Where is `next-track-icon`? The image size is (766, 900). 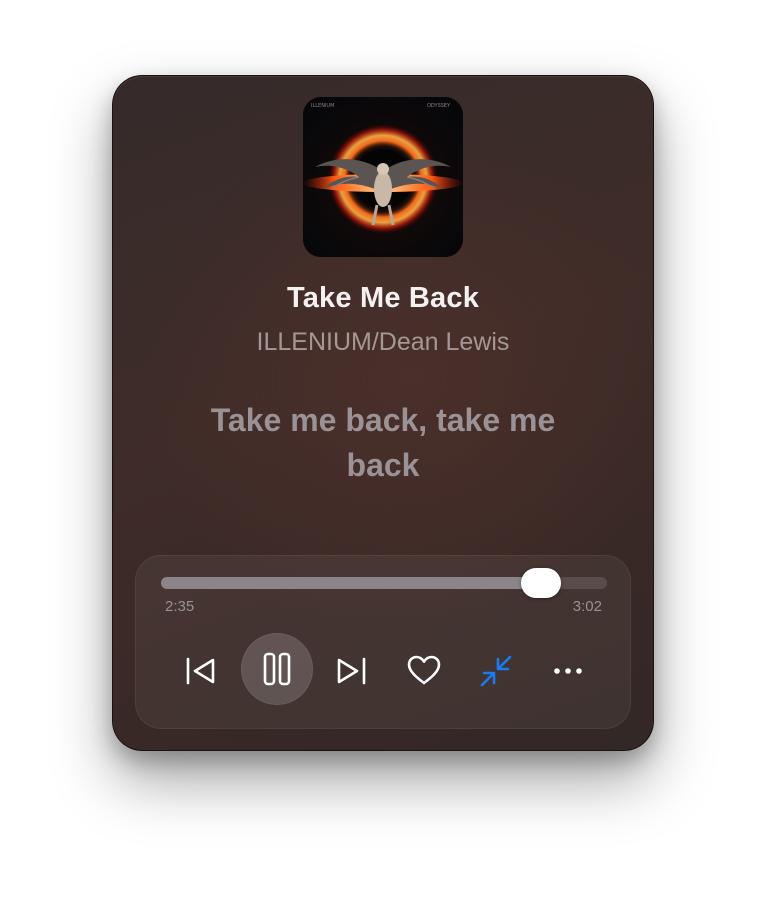
next-track-icon is located at coordinates (351, 671).